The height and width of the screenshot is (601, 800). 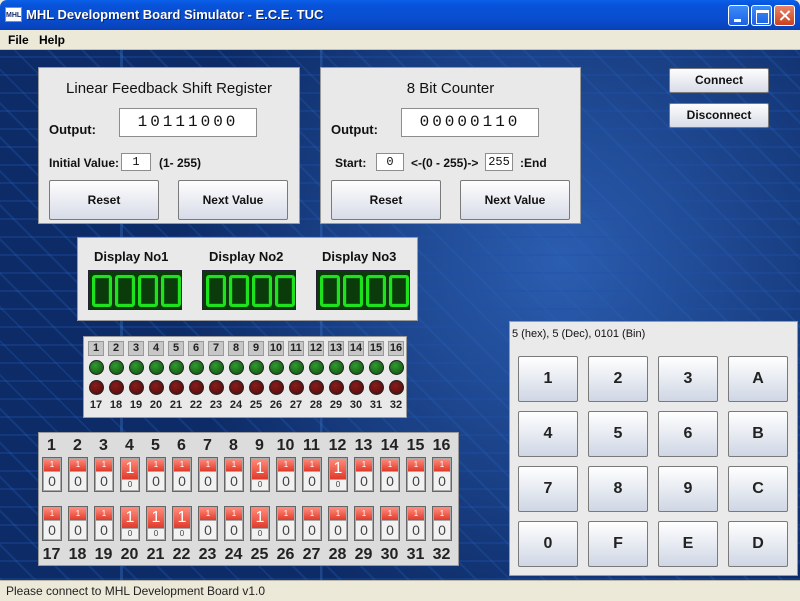 I want to click on switch-number-bottom: 25, so click(x=259, y=554).